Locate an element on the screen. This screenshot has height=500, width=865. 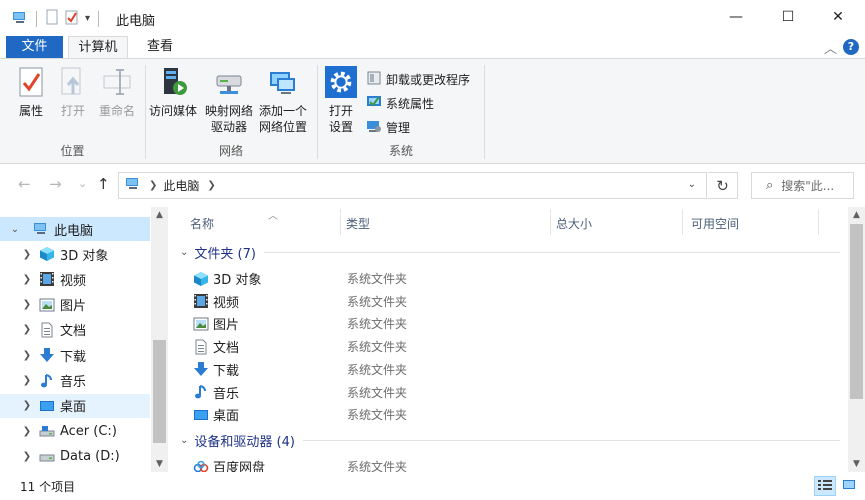
tree-item: ❯ 3D 对象 is located at coordinates (75, 254).